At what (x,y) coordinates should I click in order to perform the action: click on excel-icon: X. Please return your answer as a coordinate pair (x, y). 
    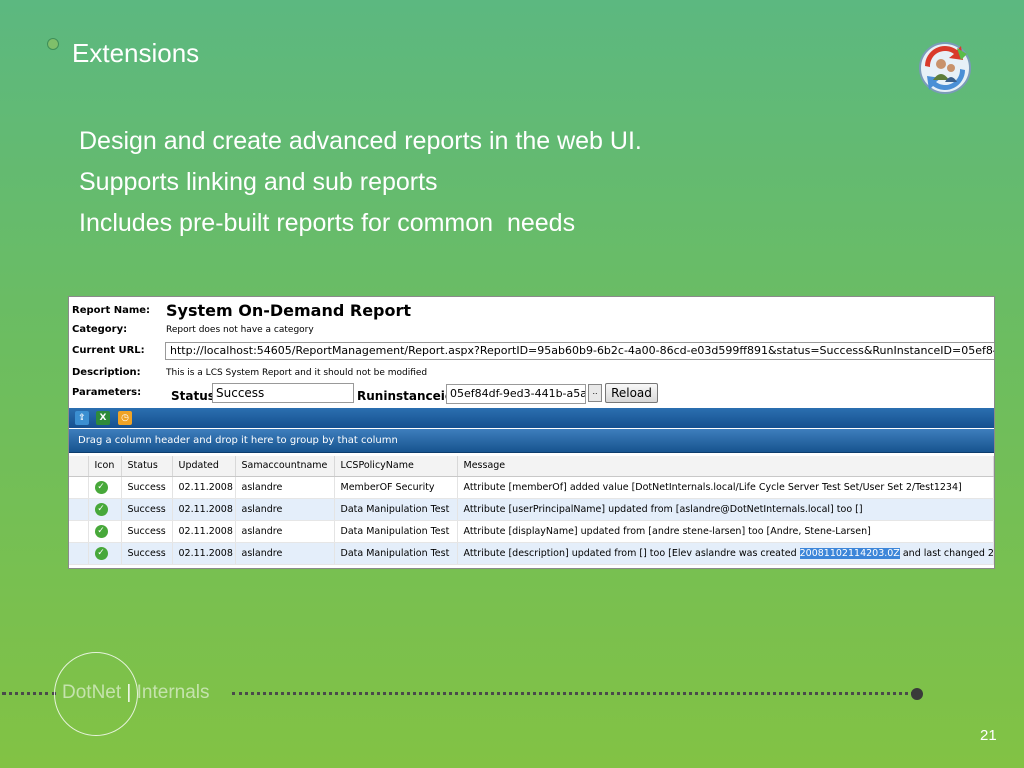
    Looking at the image, I should click on (103, 418).